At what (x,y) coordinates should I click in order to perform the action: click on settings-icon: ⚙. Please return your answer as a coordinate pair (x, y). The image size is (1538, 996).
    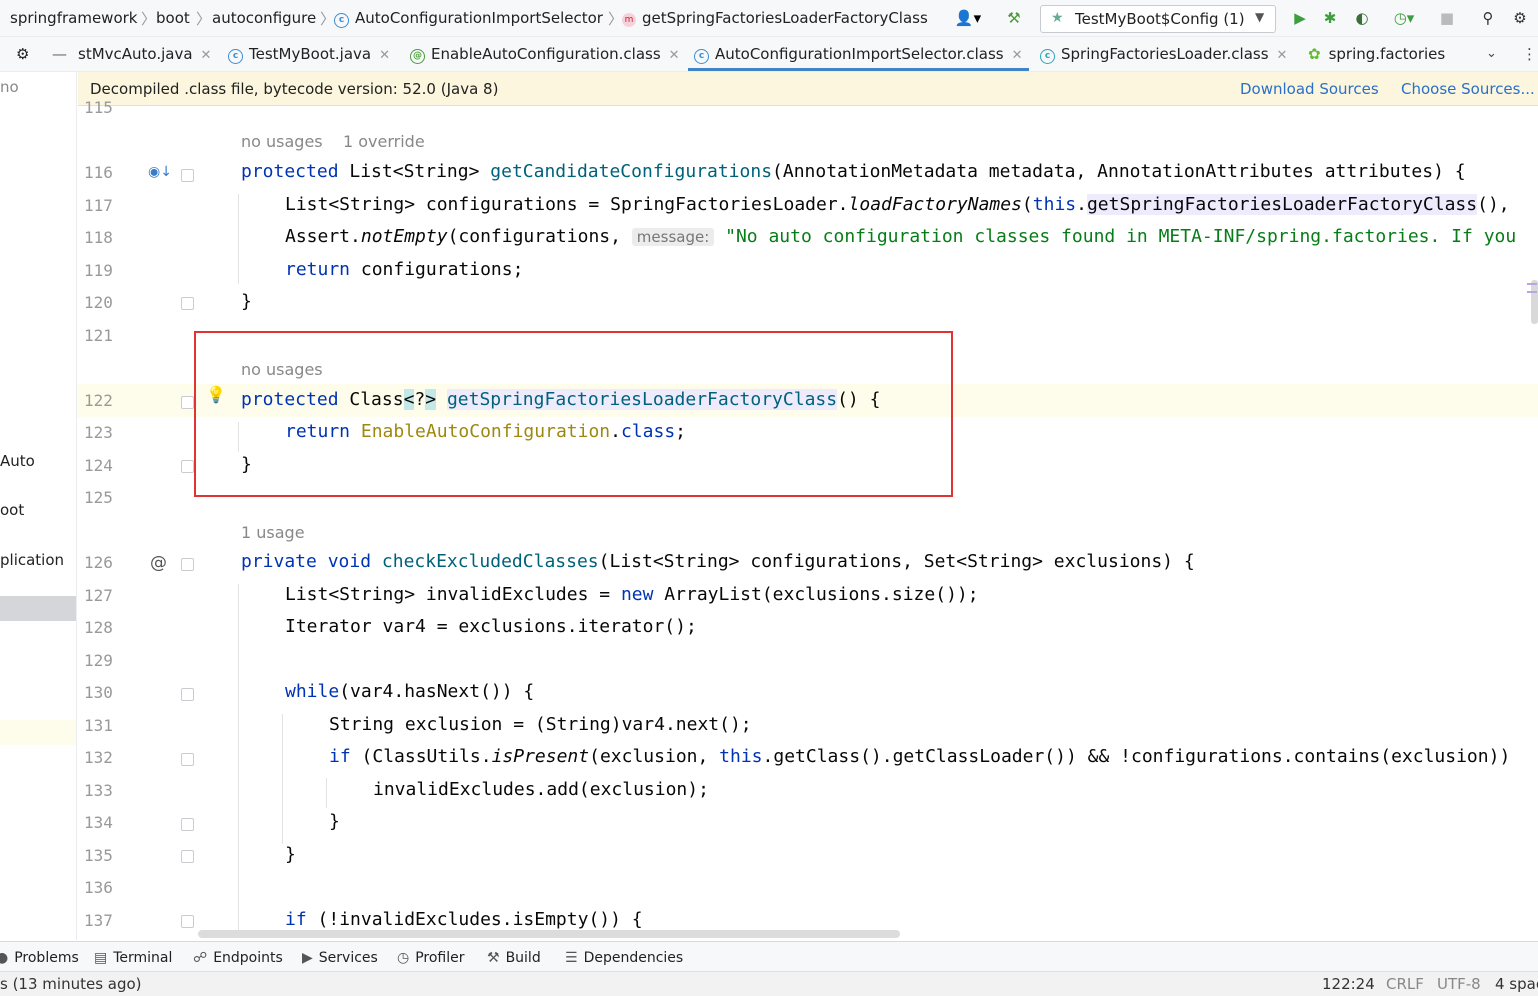
    Looking at the image, I should click on (1520, 18).